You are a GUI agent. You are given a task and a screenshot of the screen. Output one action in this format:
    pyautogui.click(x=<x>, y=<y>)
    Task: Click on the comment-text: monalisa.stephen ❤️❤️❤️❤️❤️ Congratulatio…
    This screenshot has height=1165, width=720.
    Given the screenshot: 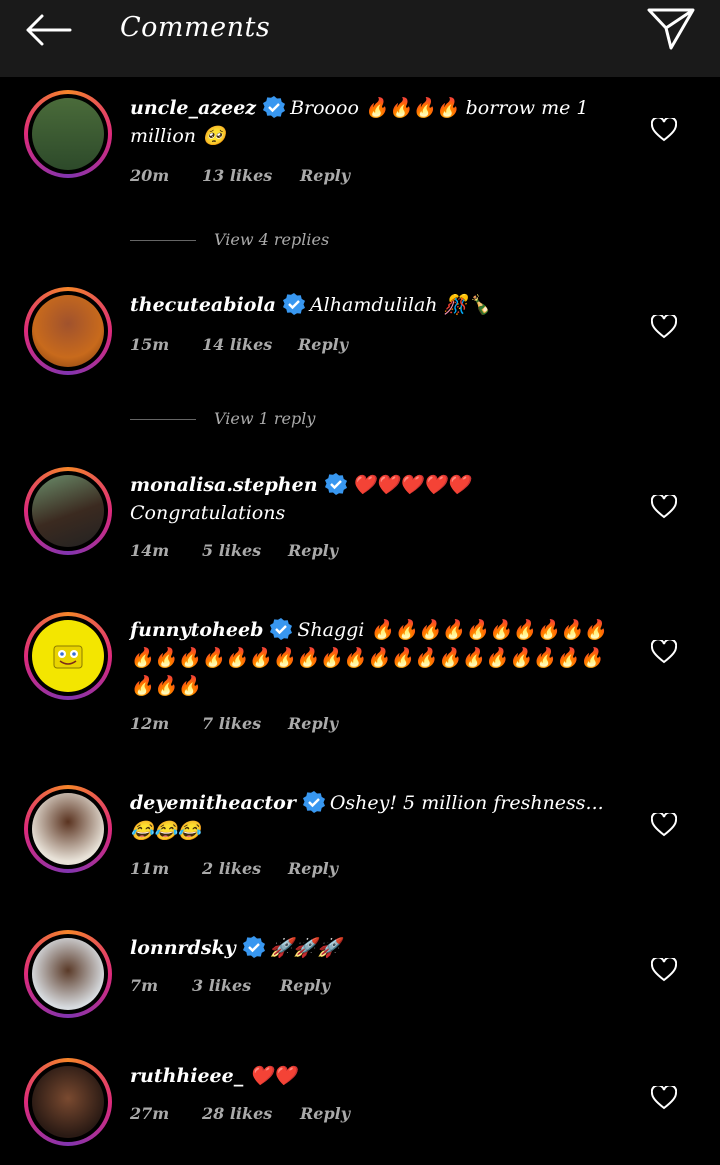 What is the action you would take?
    pyautogui.click(x=375, y=499)
    